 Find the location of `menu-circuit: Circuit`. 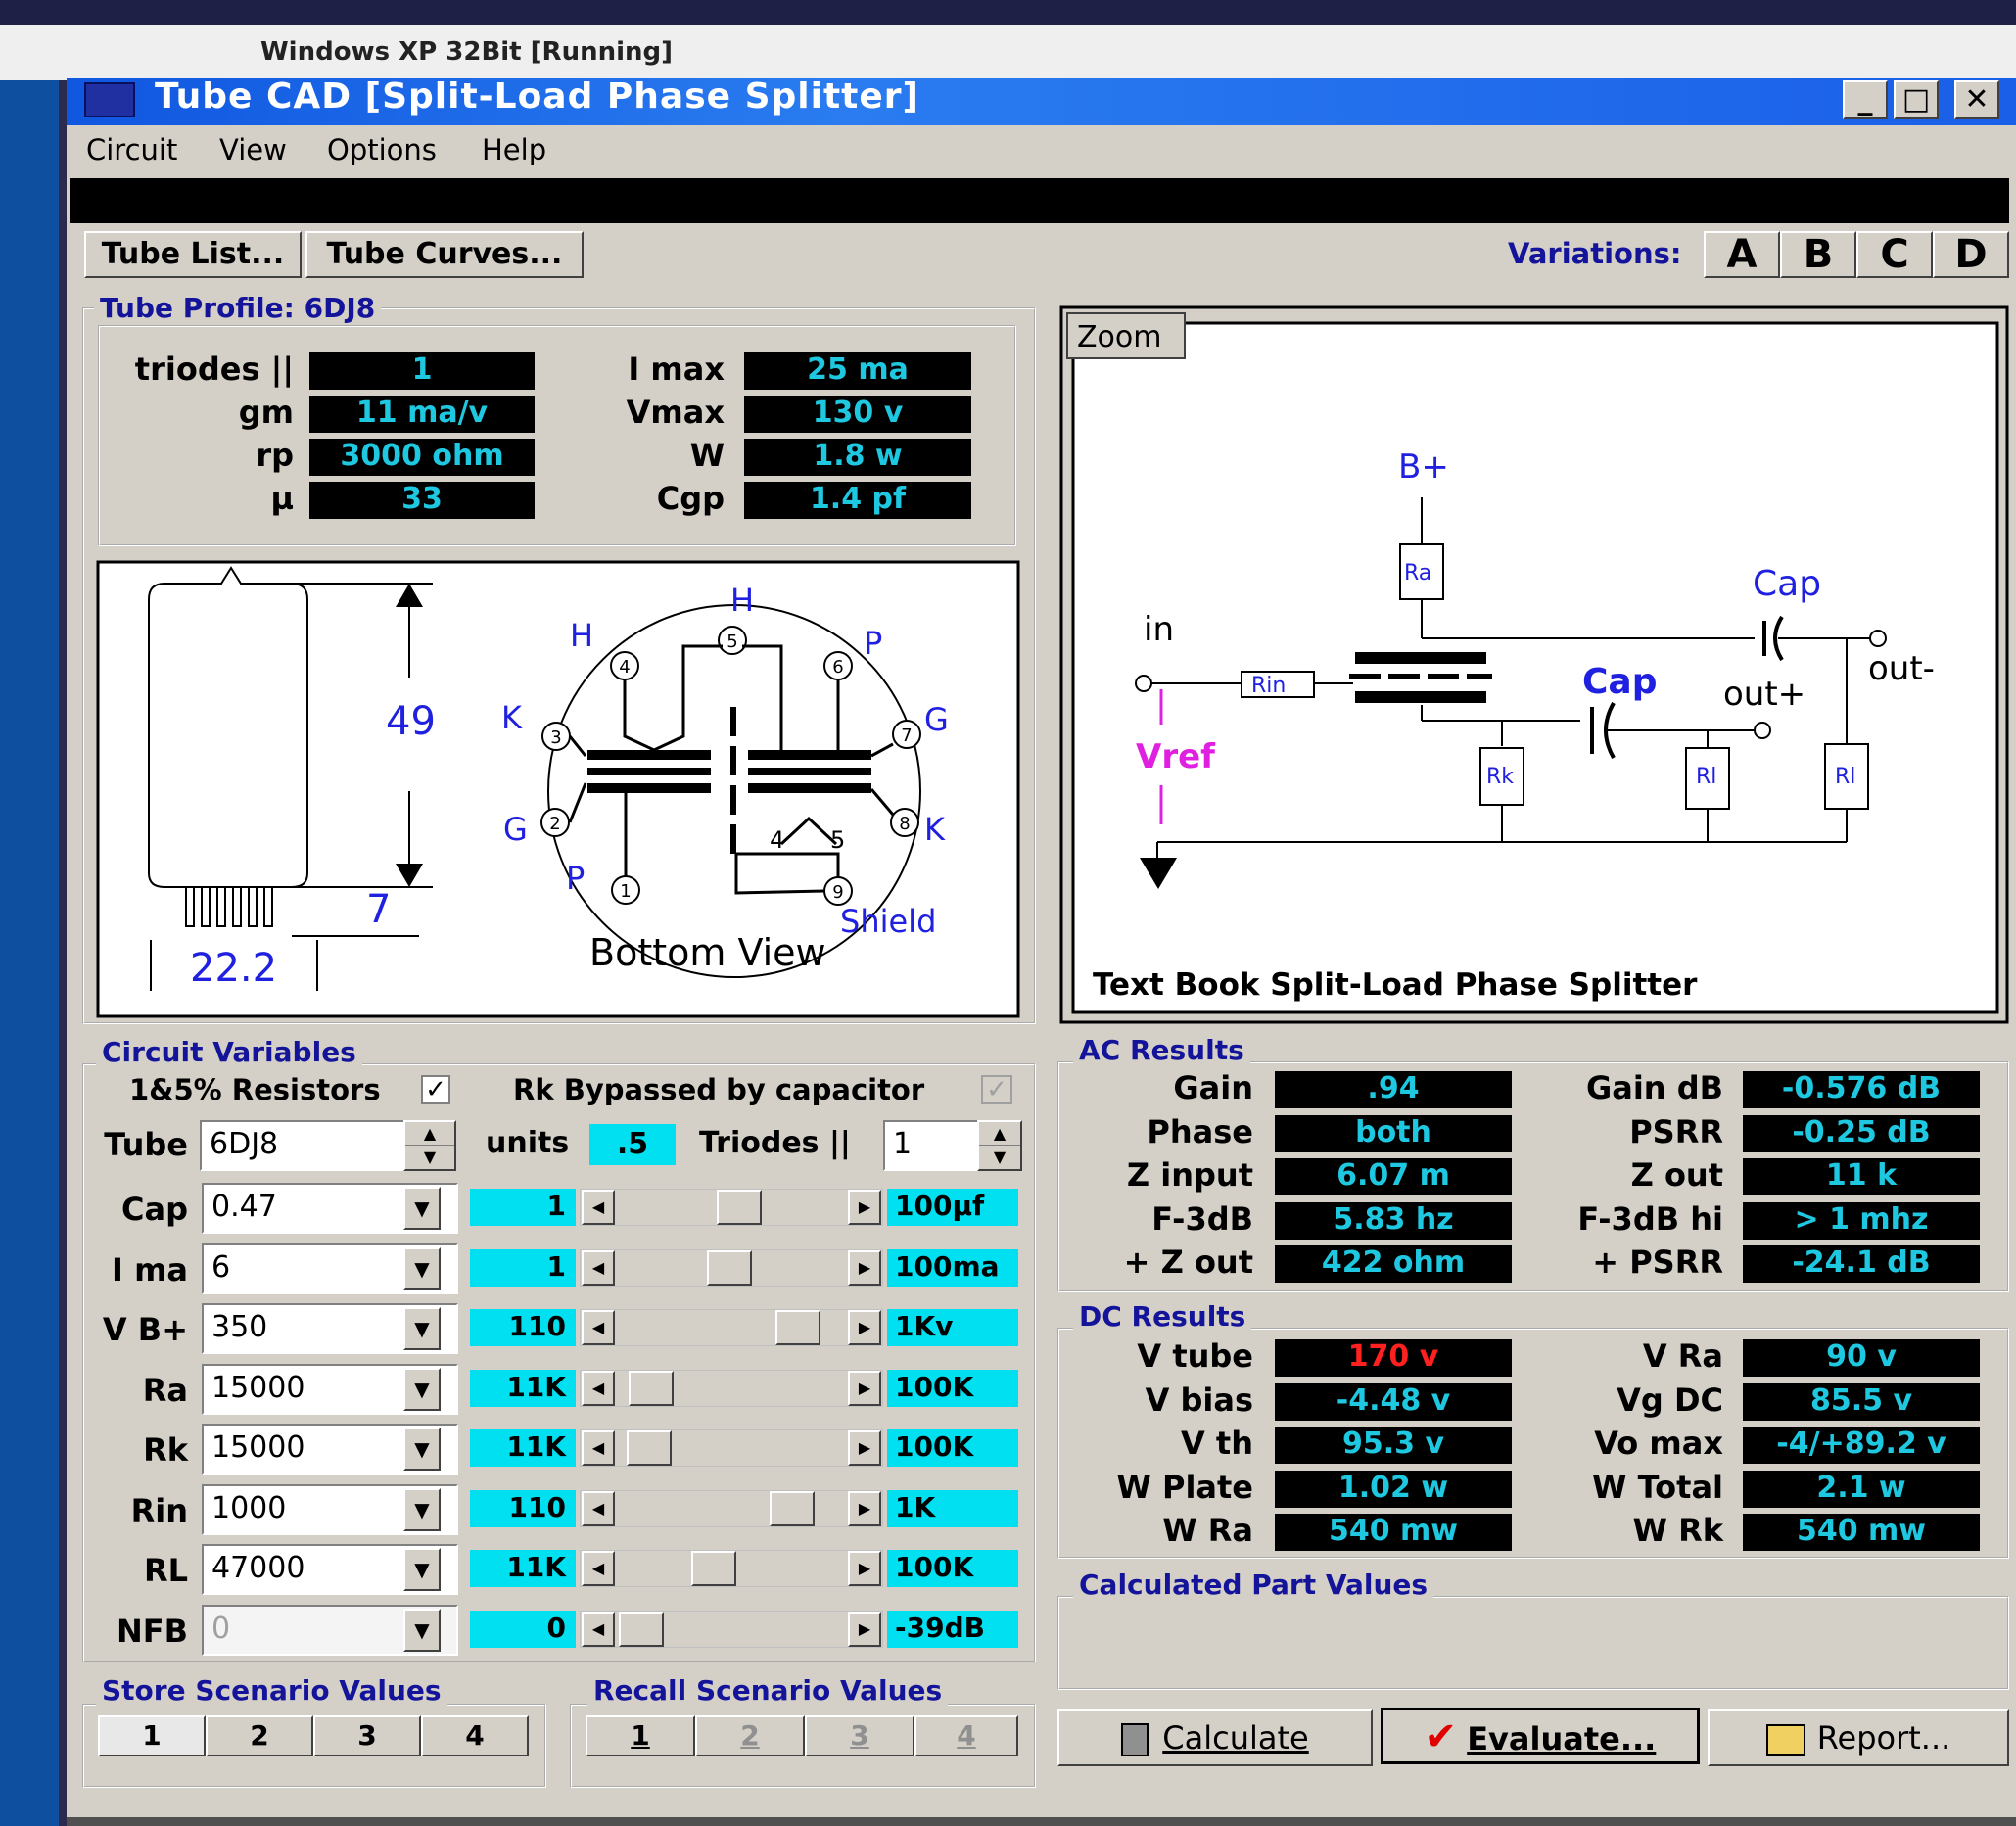

menu-circuit: Circuit is located at coordinates (131, 150).